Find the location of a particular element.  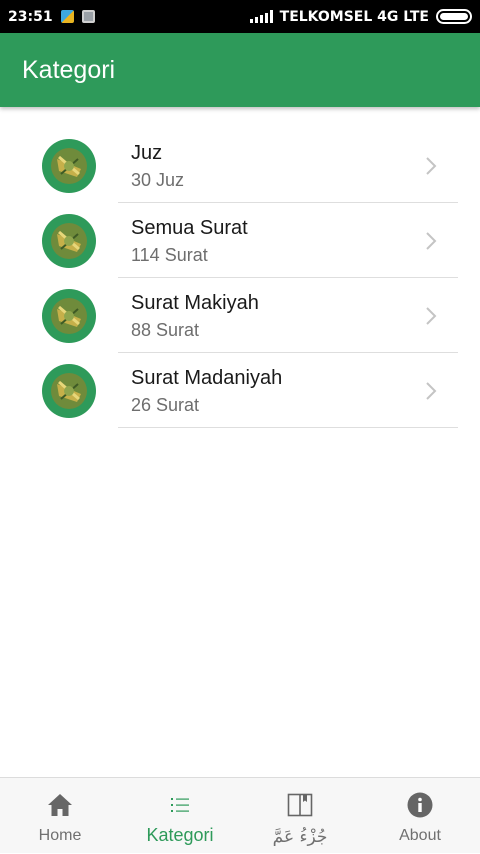

category-title: Surat Madaniyah is located at coordinates (207, 378).